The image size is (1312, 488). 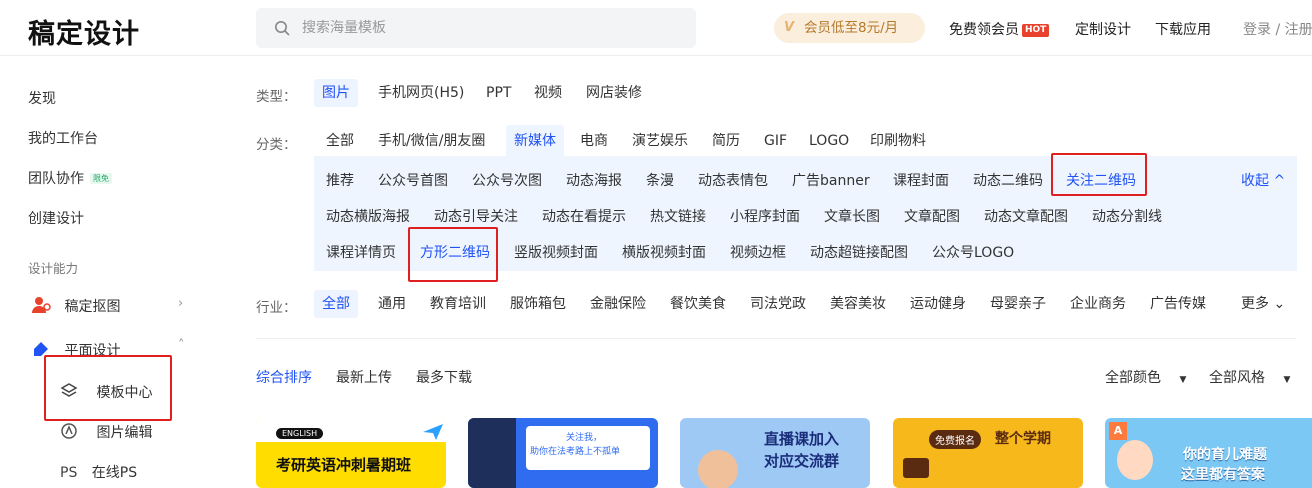 What do you see at coordinates (444, 377) in the screenshot?
I see `sort-option-downloads: 最多下载` at bounding box center [444, 377].